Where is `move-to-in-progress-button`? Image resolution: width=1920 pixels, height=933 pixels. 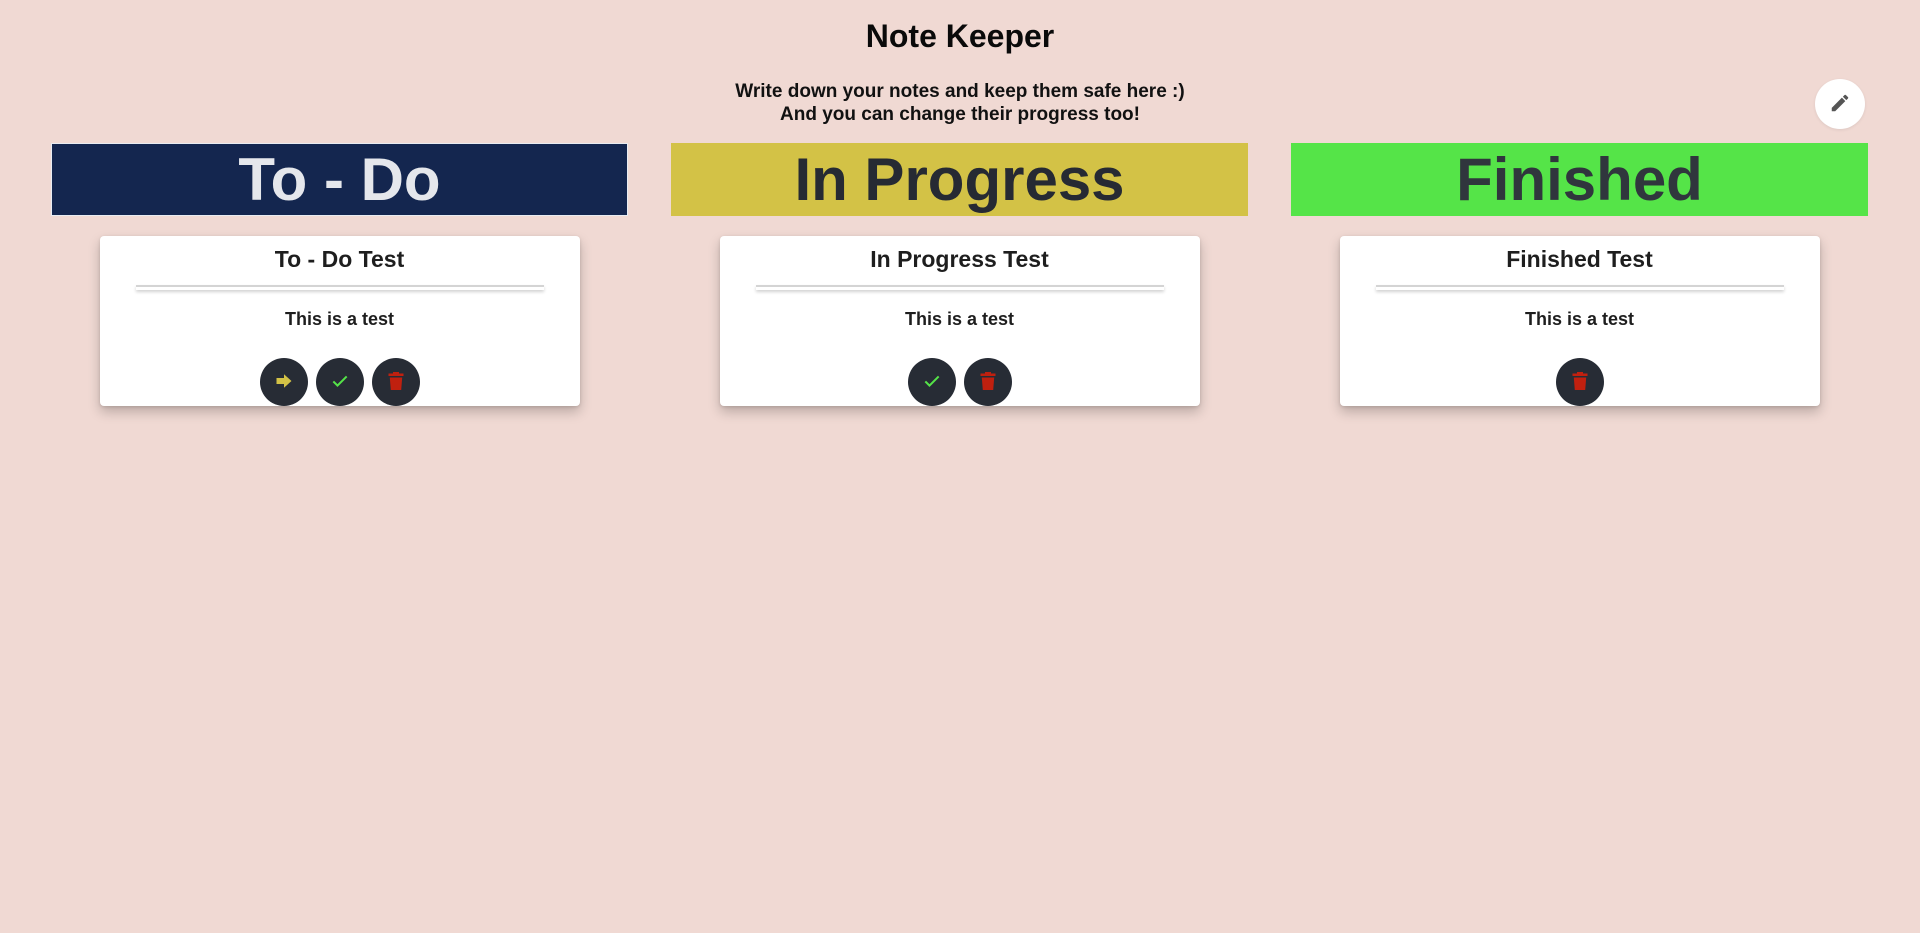
move-to-in-progress-button is located at coordinates (283, 382).